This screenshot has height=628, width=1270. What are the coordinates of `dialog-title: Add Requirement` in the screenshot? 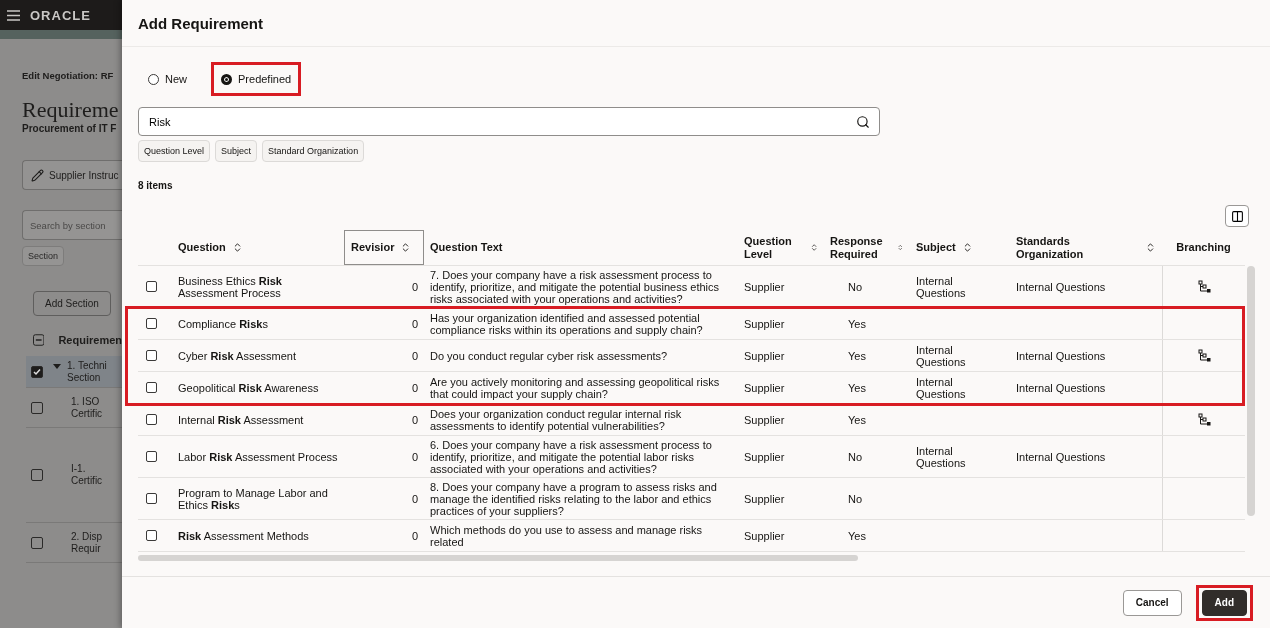 It's located at (200, 23).